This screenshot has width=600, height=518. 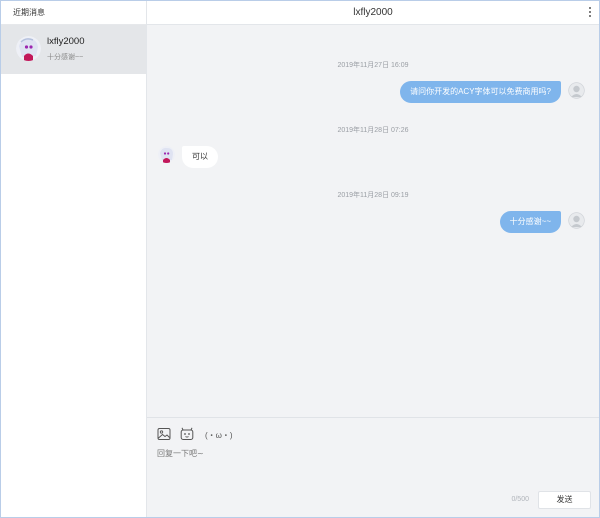 What do you see at coordinates (65, 57) in the screenshot?
I see `conversation-preview: 十分感谢~~` at bounding box center [65, 57].